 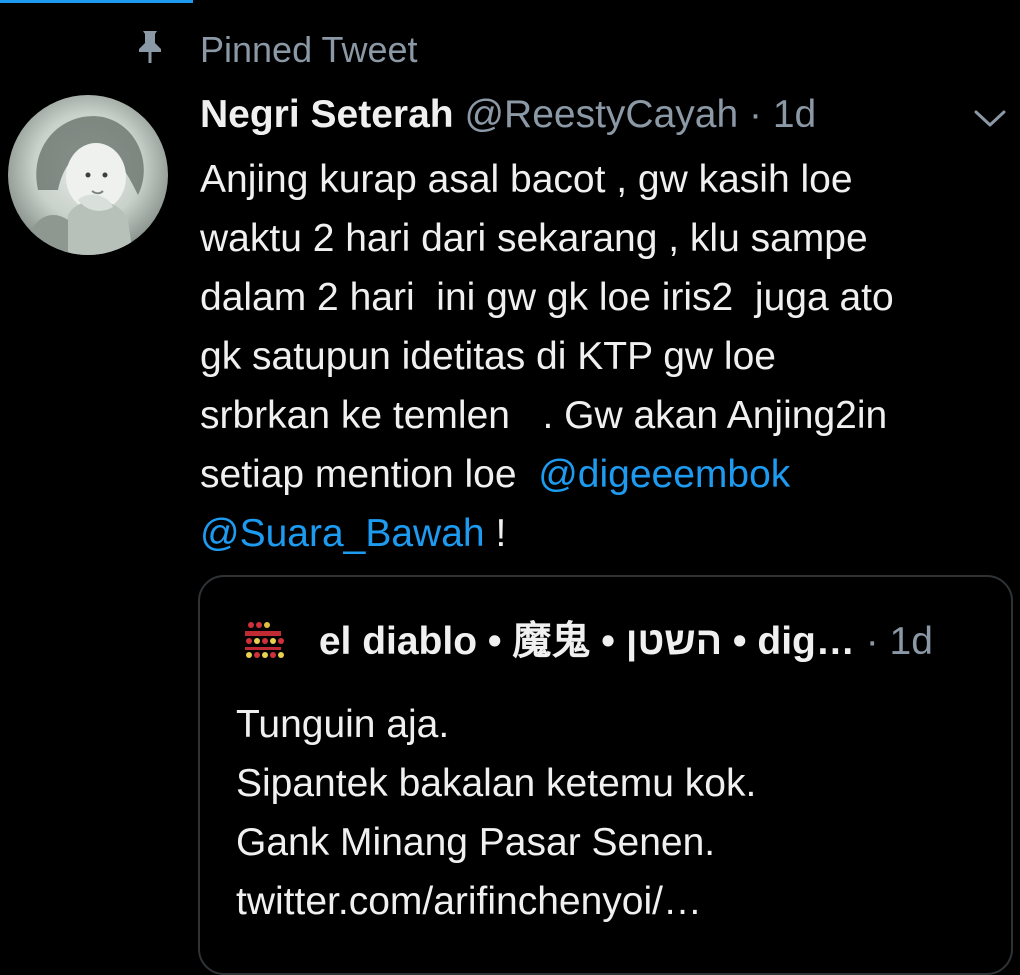 What do you see at coordinates (526, 179) in the screenshot?
I see `tweet-text-line: Anjing kurap asal bacot , gw kasih loe` at bounding box center [526, 179].